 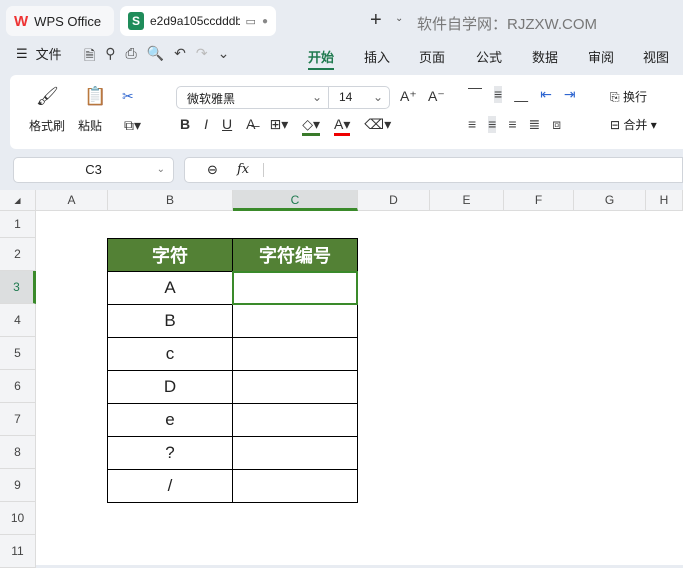 I want to click on row-header-5: 5, so click(x=18, y=353).